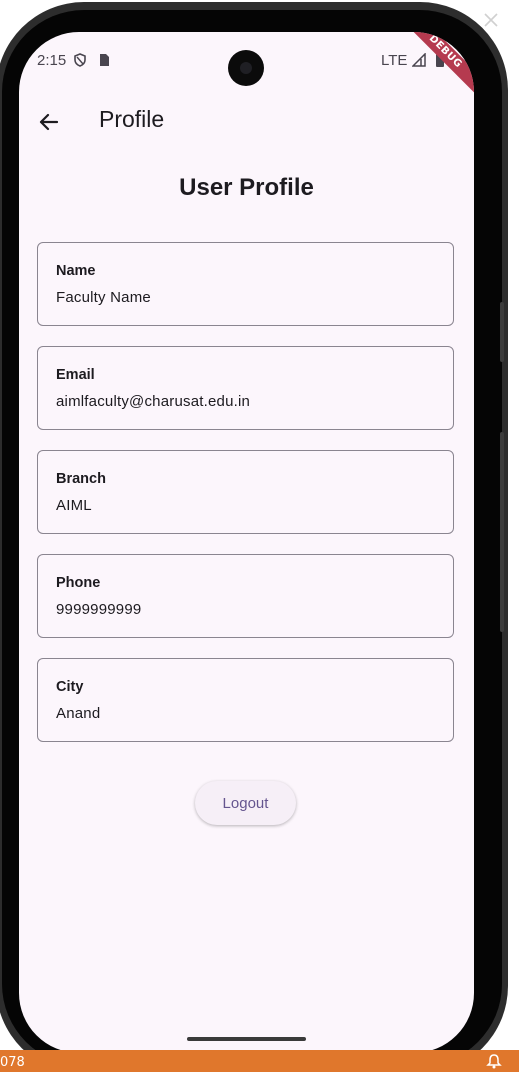  Describe the element at coordinates (502, 532) in the screenshot. I see `side-button` at that location.